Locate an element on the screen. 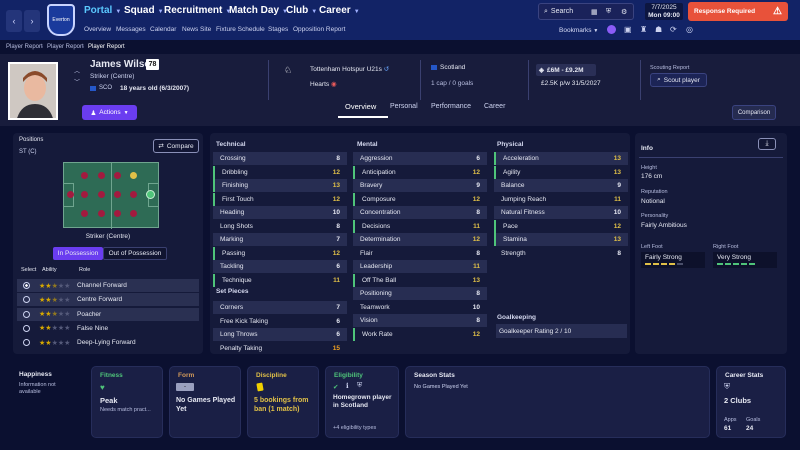 The width and height of the screenshot is (800, 450). breadcrumb-1: Player Report is located at coordinates (24, 47).